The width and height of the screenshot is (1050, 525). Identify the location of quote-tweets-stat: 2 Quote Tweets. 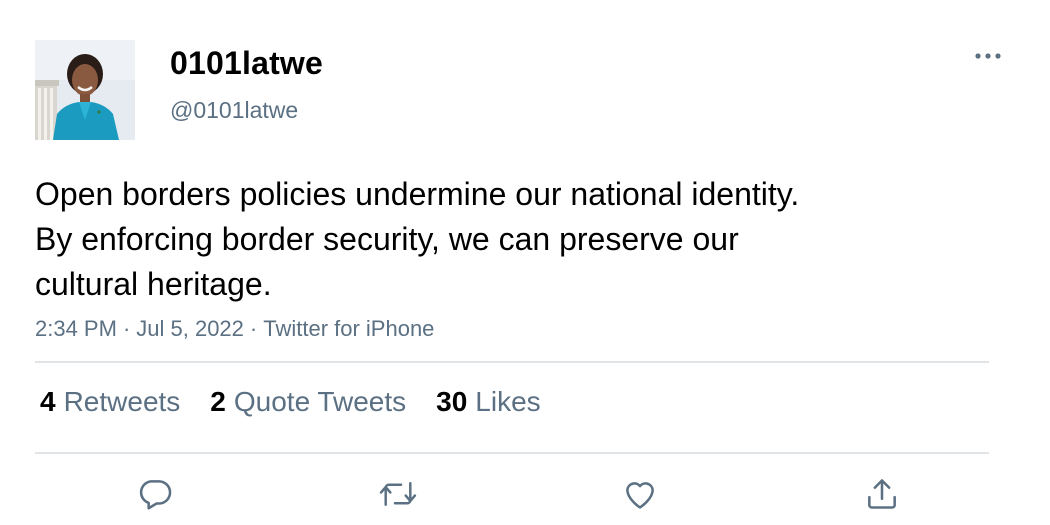
(308, 402).